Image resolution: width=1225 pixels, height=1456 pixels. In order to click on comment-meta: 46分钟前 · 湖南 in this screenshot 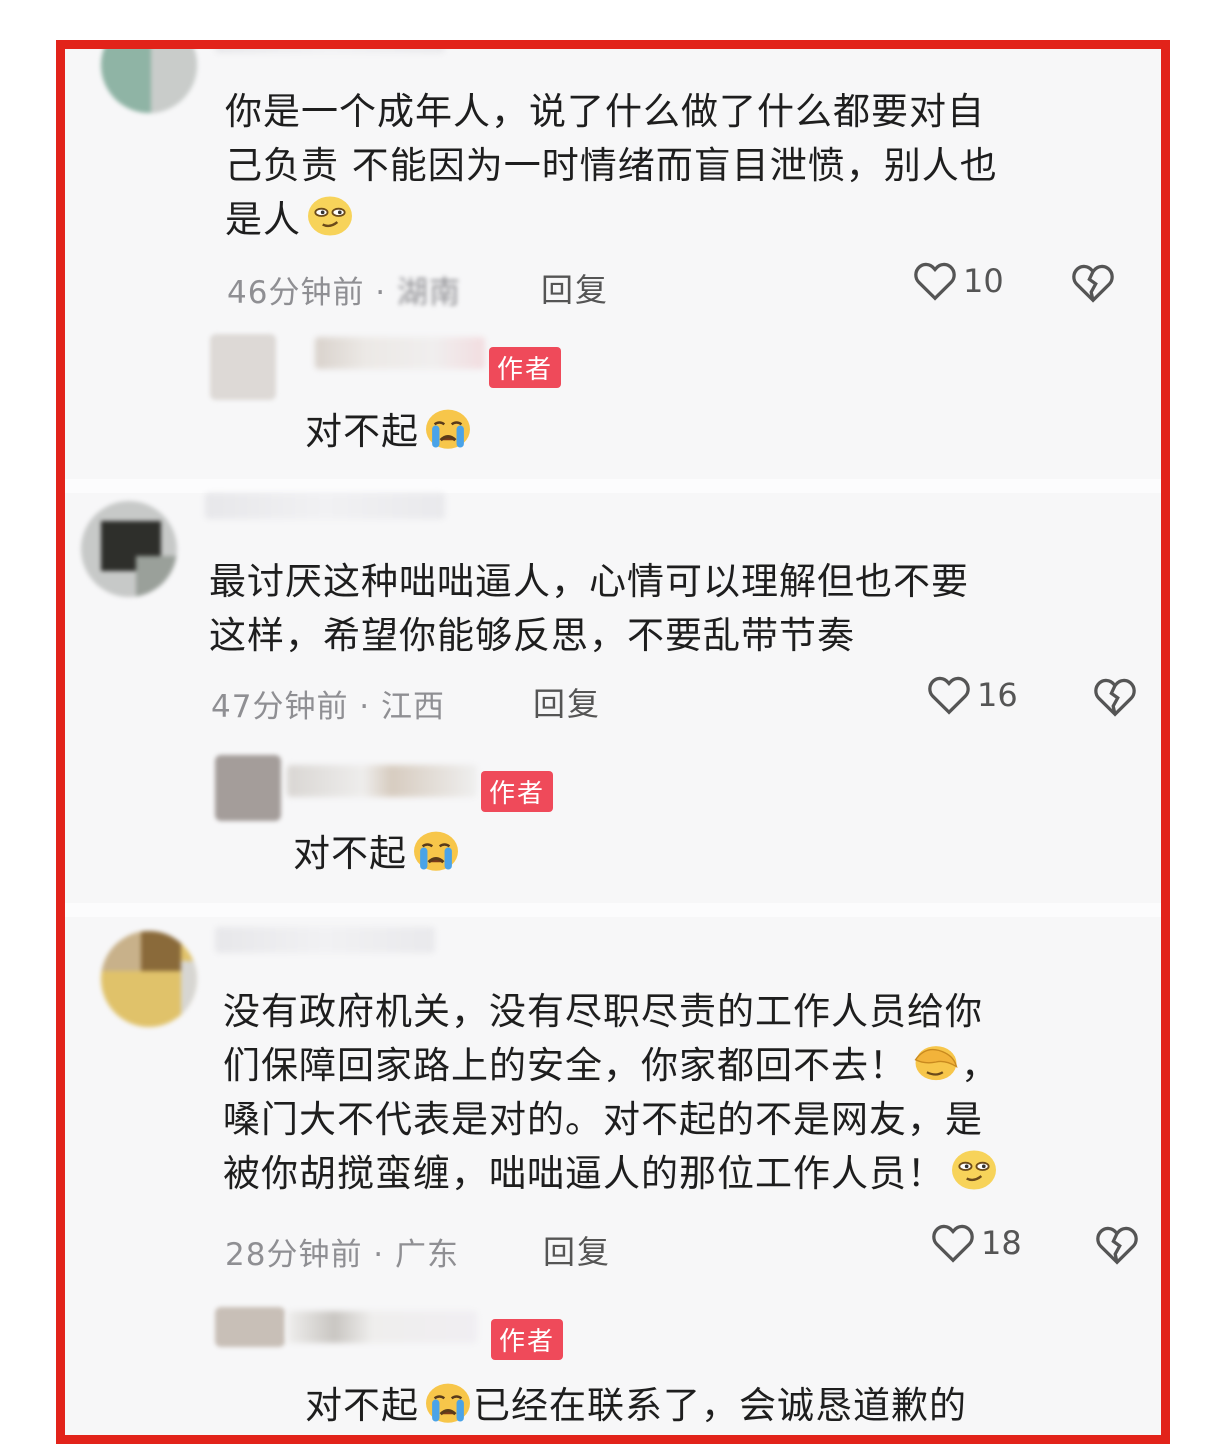, I will do `click(344, 293)`.